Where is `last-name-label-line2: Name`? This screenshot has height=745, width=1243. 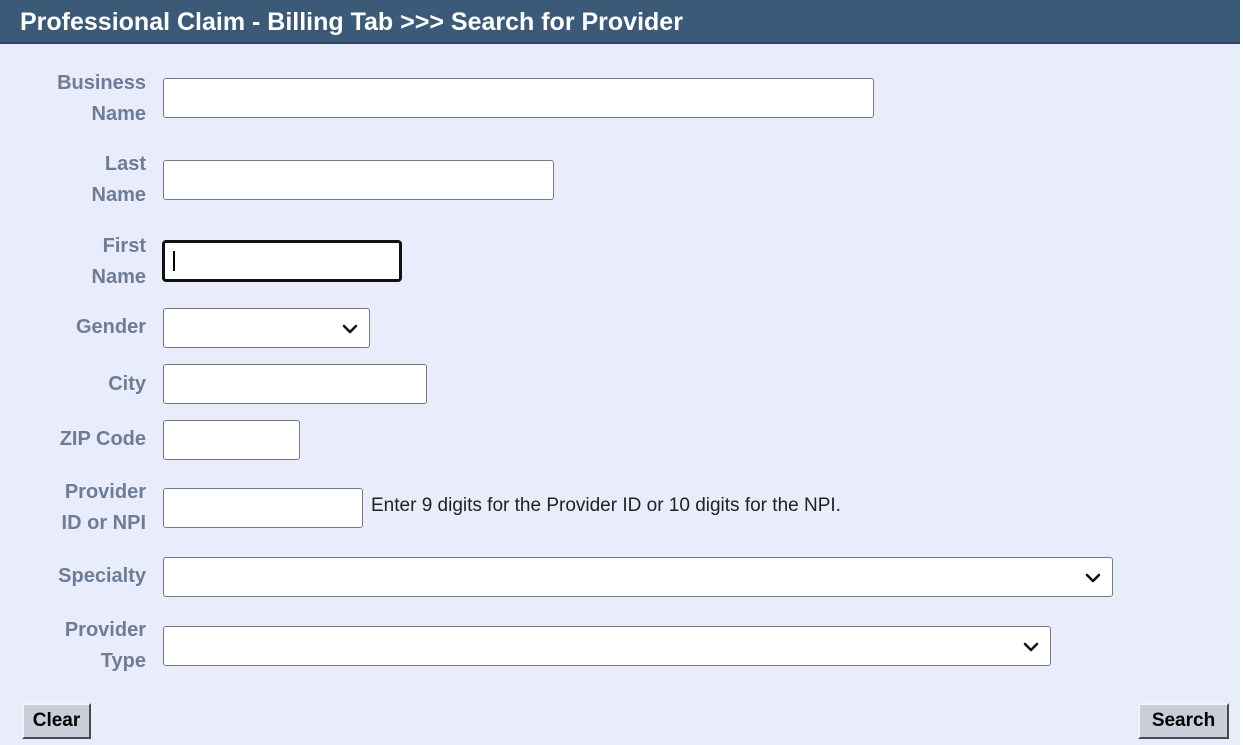 last-name-label-line2: Name is located at coordinates (118, 195).